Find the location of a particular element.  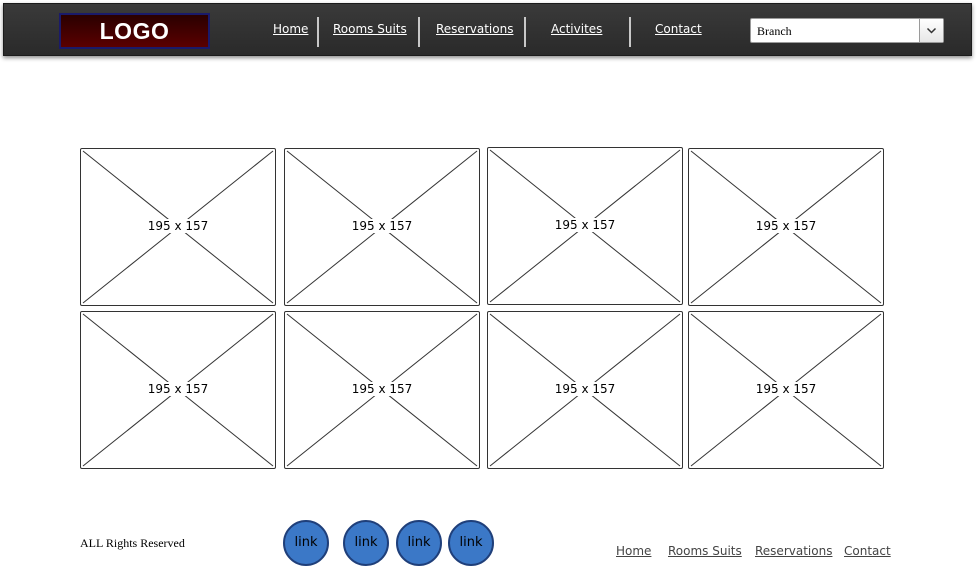

nav-activites: Activites is located at coordinates (576, 29).